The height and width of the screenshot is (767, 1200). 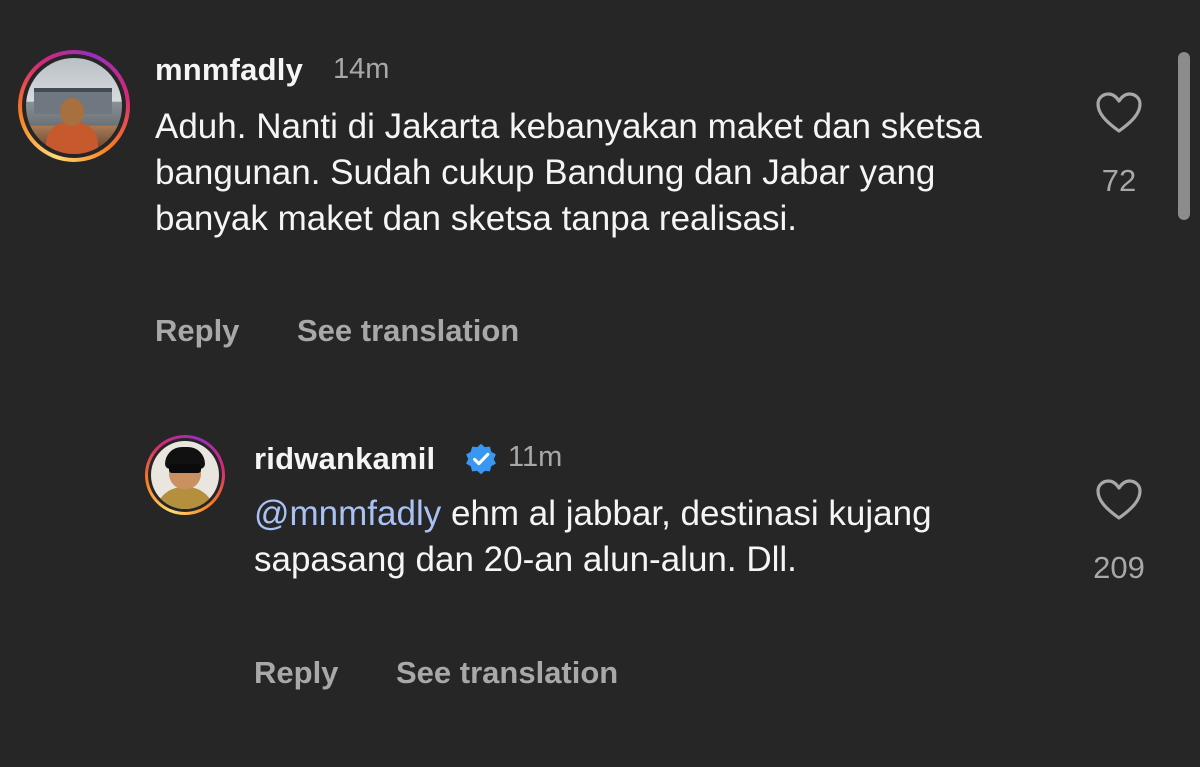 I want to click on like-count: 72, so click(x=1119, y=180).